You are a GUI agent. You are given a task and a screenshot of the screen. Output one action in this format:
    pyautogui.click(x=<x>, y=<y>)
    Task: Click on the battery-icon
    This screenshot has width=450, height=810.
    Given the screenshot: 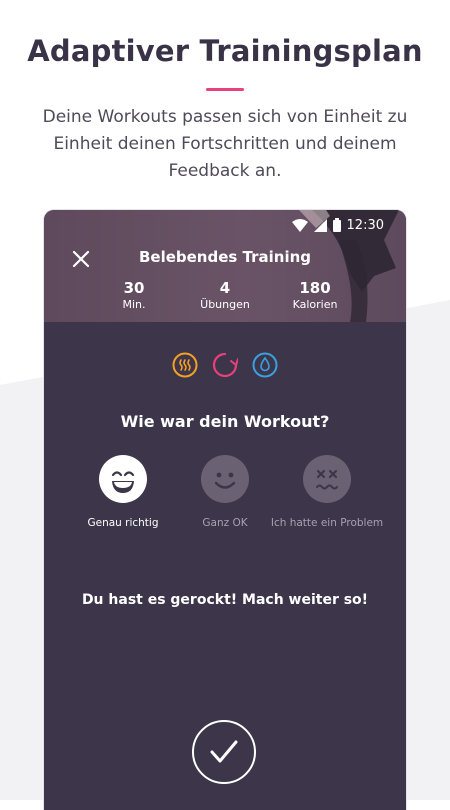 What is the action you would take?
    pyautogui.click(x=336, y=225)
    